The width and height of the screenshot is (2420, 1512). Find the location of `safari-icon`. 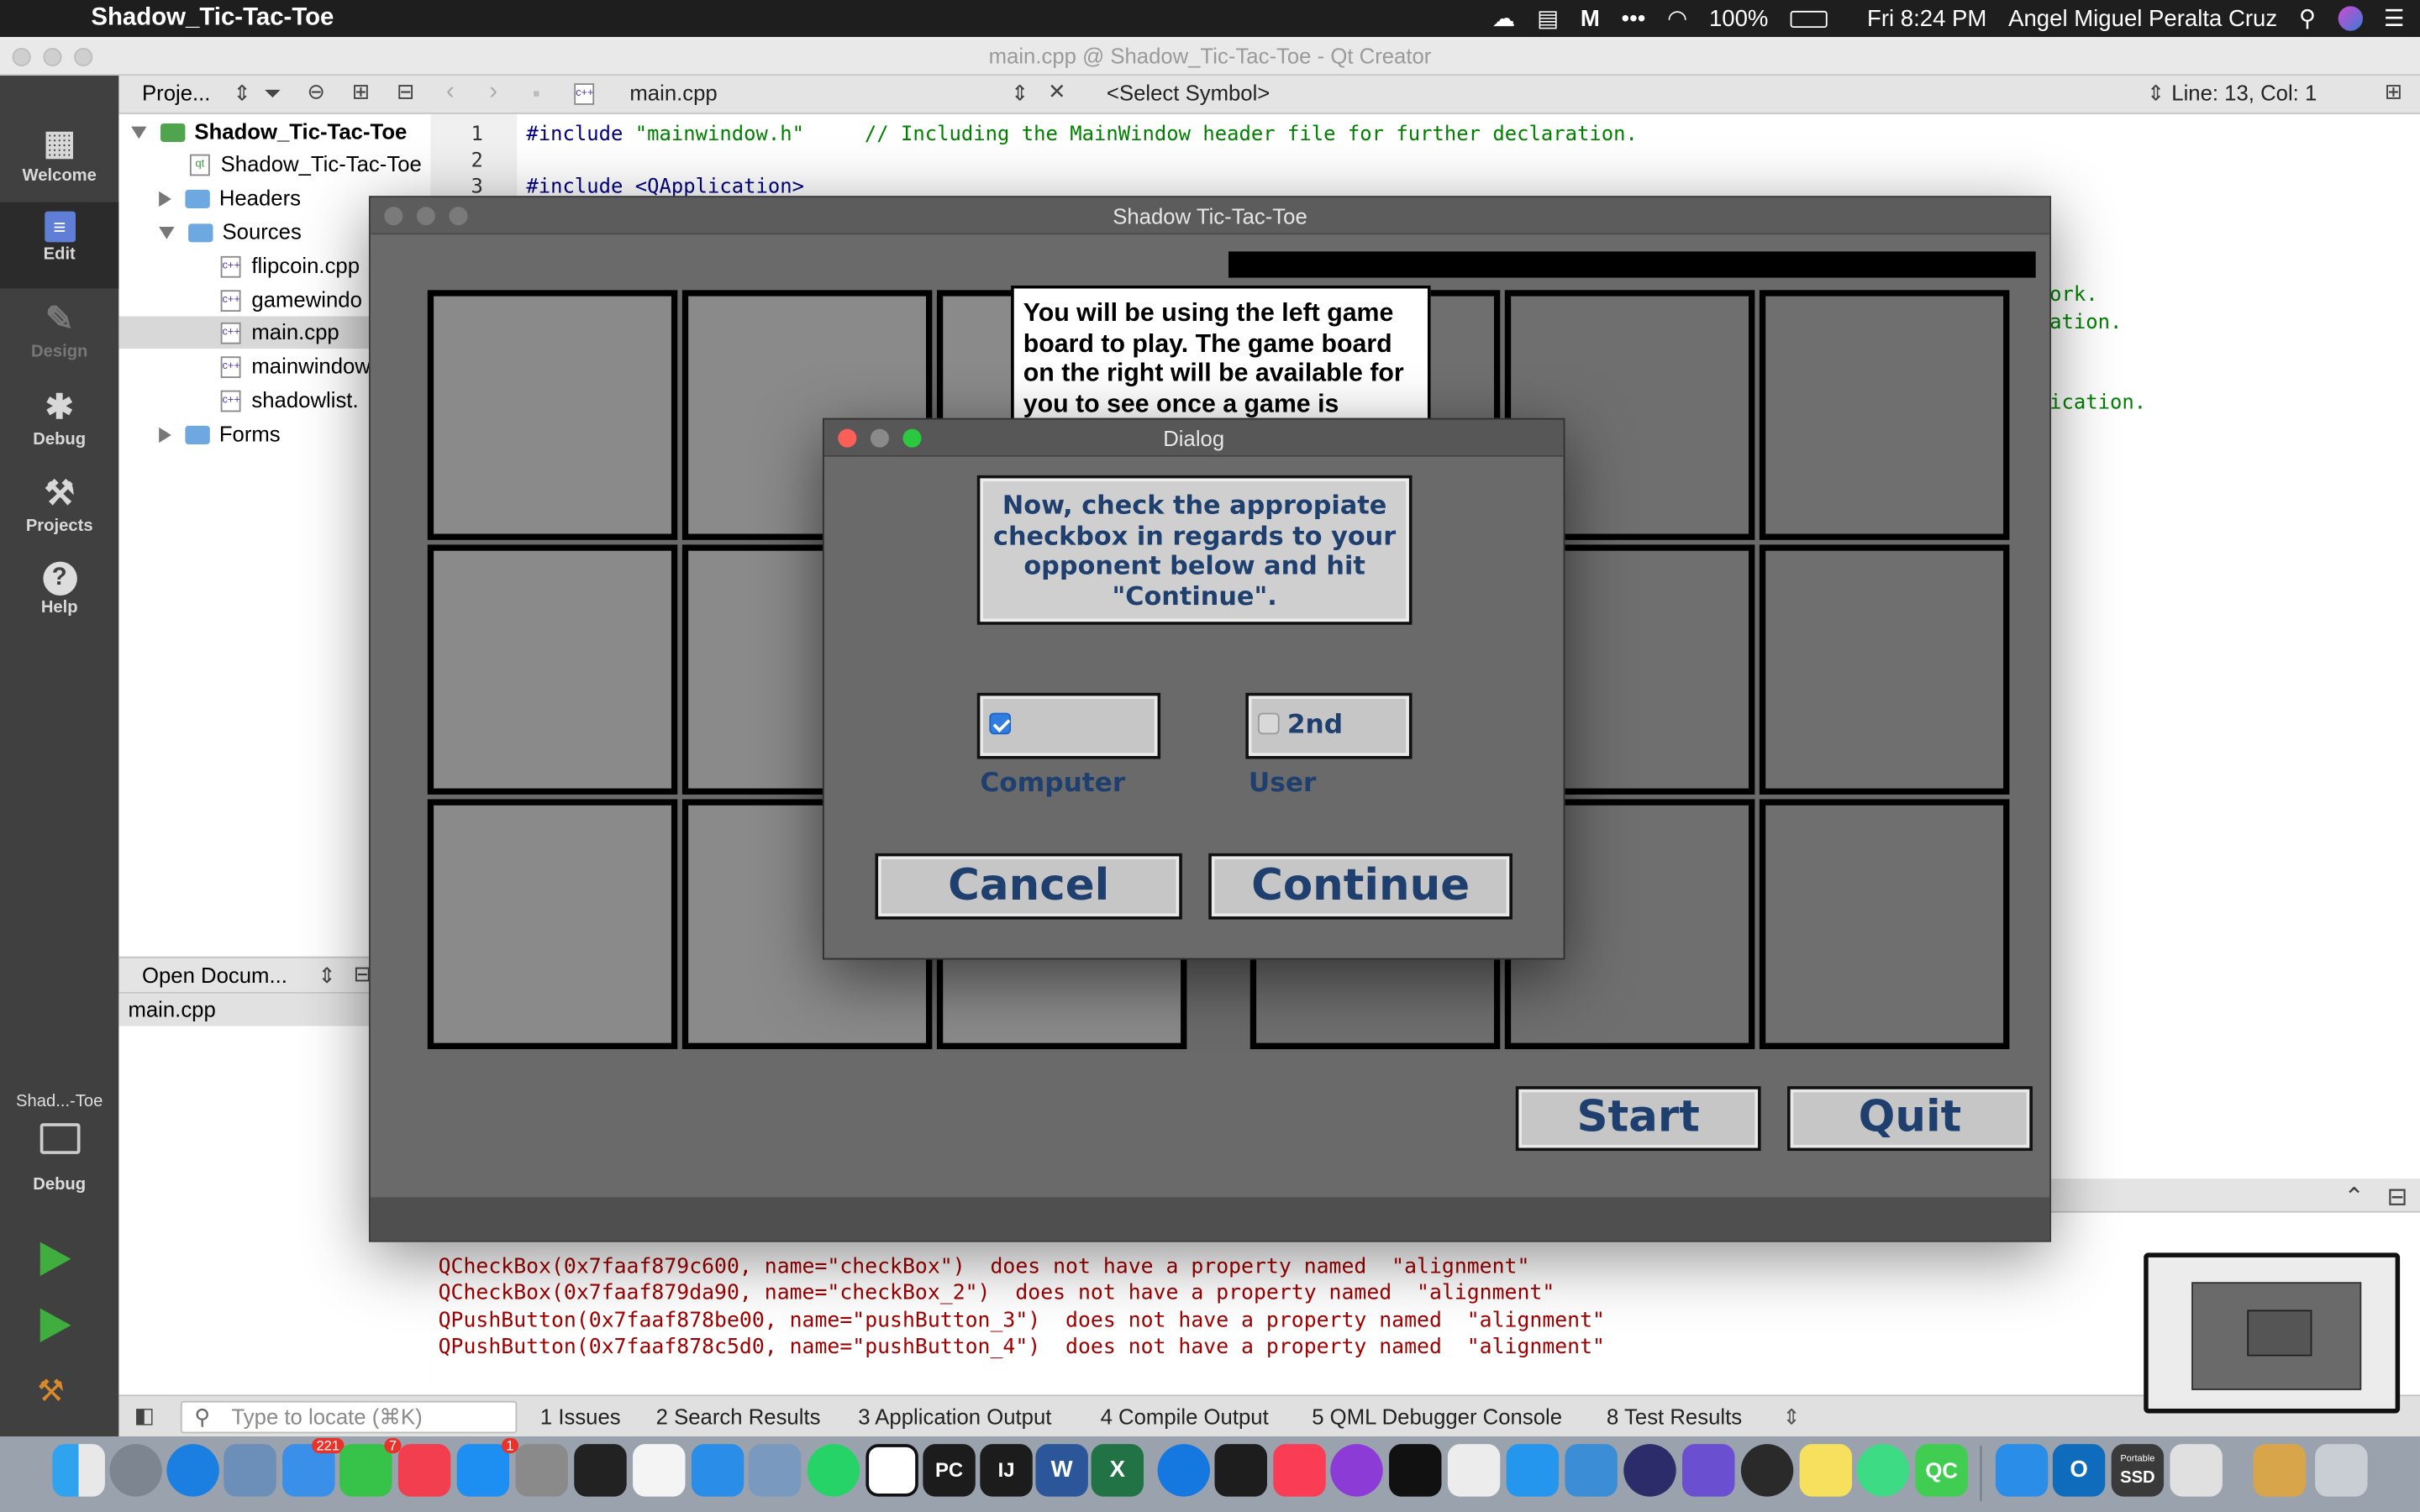

safari-icon is located at coordinates (192, 1470).